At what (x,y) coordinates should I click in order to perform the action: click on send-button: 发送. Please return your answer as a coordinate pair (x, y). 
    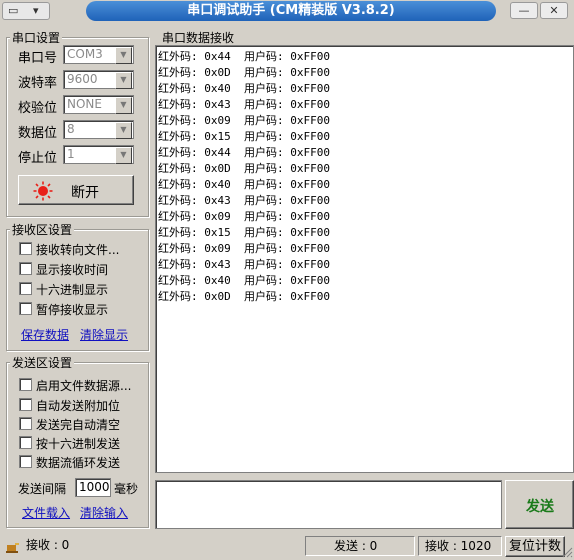
    Looking at the image, I should click on (539, 504).